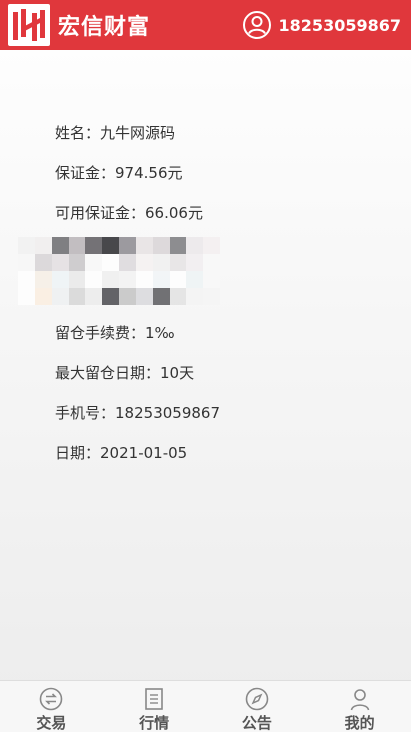 The height and width of the screenshot is (733, 411). Describe the element at coordinates (154, 699) in the screenshot. I see `document-icon` at that location.